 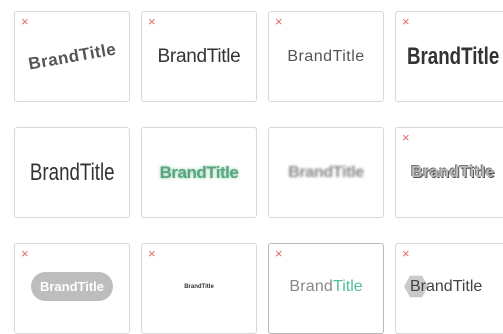 I want to click on brand-wordmark-pill: BrandTitle, so click(x=72, y=286).